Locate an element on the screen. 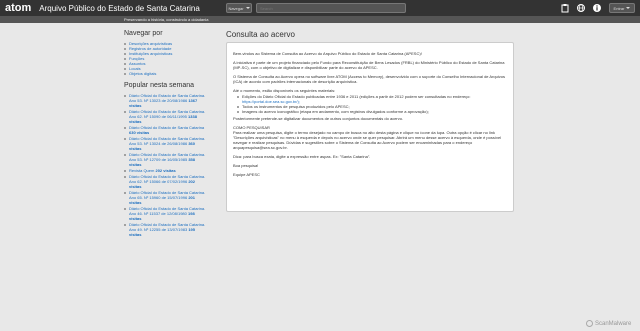 The image size is (640, 331). login-label: Entrar is located at coordinates (619, 8).